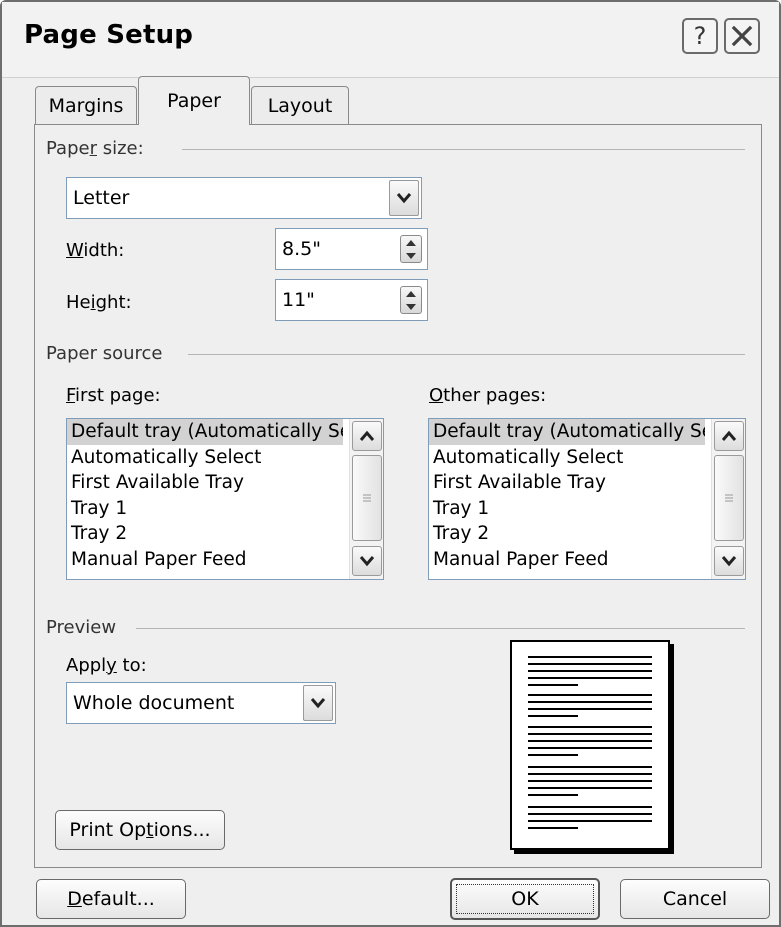 Image resolution: width=781 pixels, height=927 pixels. Describe the element at coordinates (106, 665) in the screenshot. I see `apply-to-label: Apply to:` at that location.